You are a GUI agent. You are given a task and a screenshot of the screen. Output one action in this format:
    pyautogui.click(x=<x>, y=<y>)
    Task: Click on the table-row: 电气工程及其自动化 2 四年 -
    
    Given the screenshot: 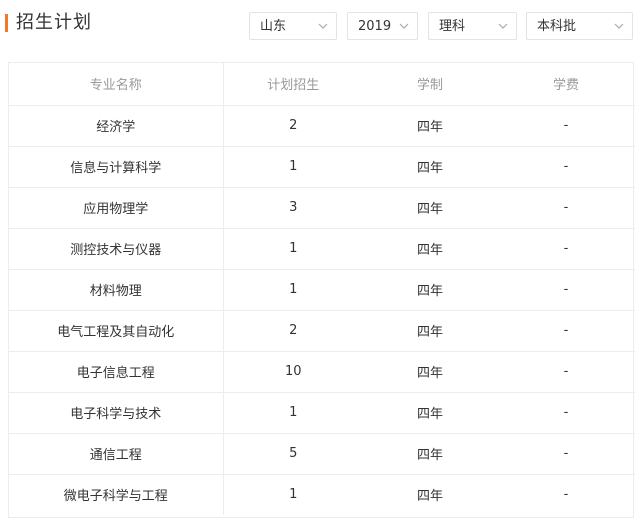 What is the action you would take?
    pyautogui.click(x=322, y=331)
    